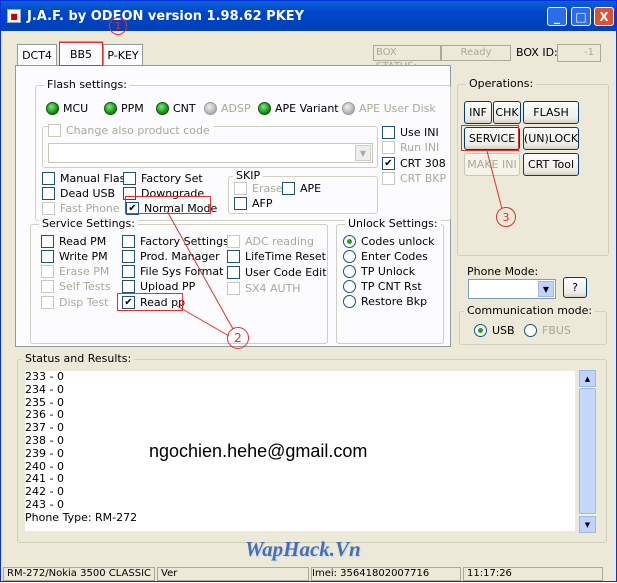 The image size is (617, 583). I want to click on status-bar-imei: Imei: 35641802007716, so click(386, 574).